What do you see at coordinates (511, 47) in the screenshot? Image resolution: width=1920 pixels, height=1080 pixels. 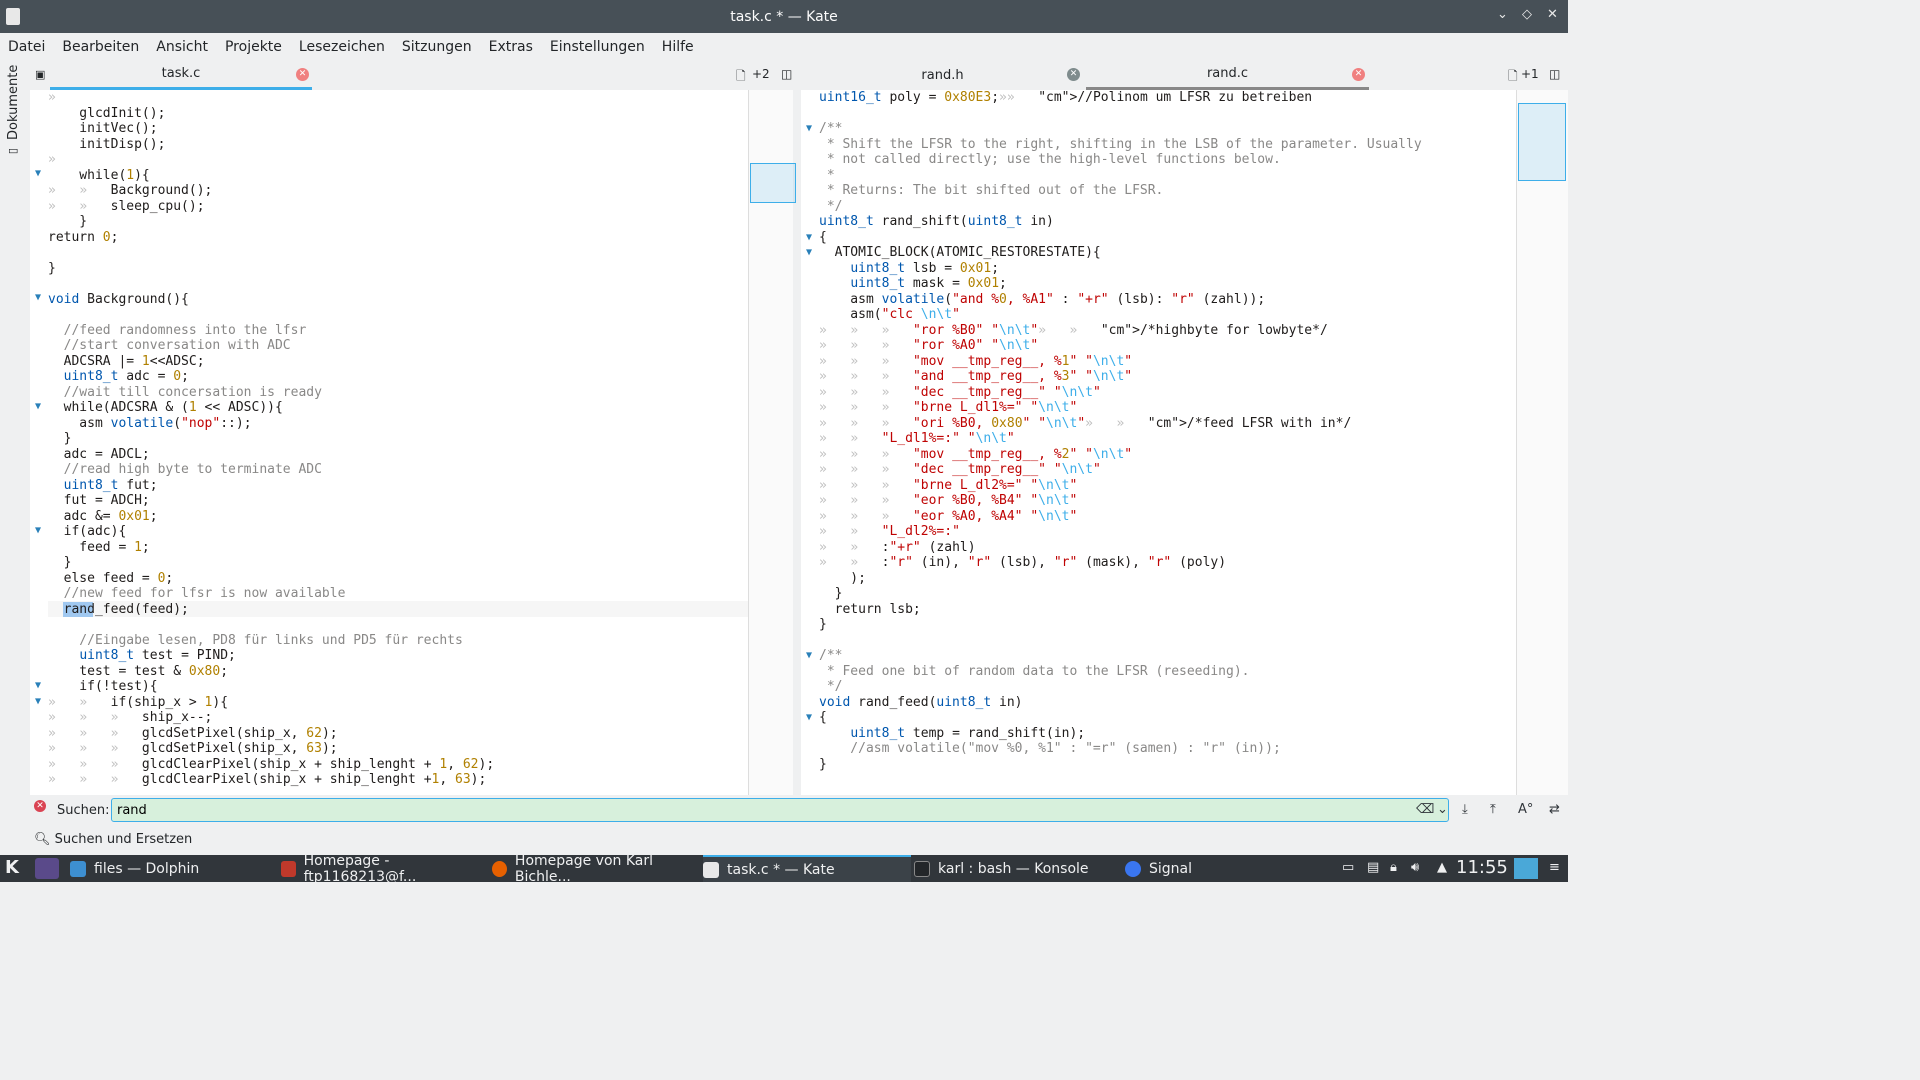 I see `menu-extras: Extras` at bounding box center [511, 47].